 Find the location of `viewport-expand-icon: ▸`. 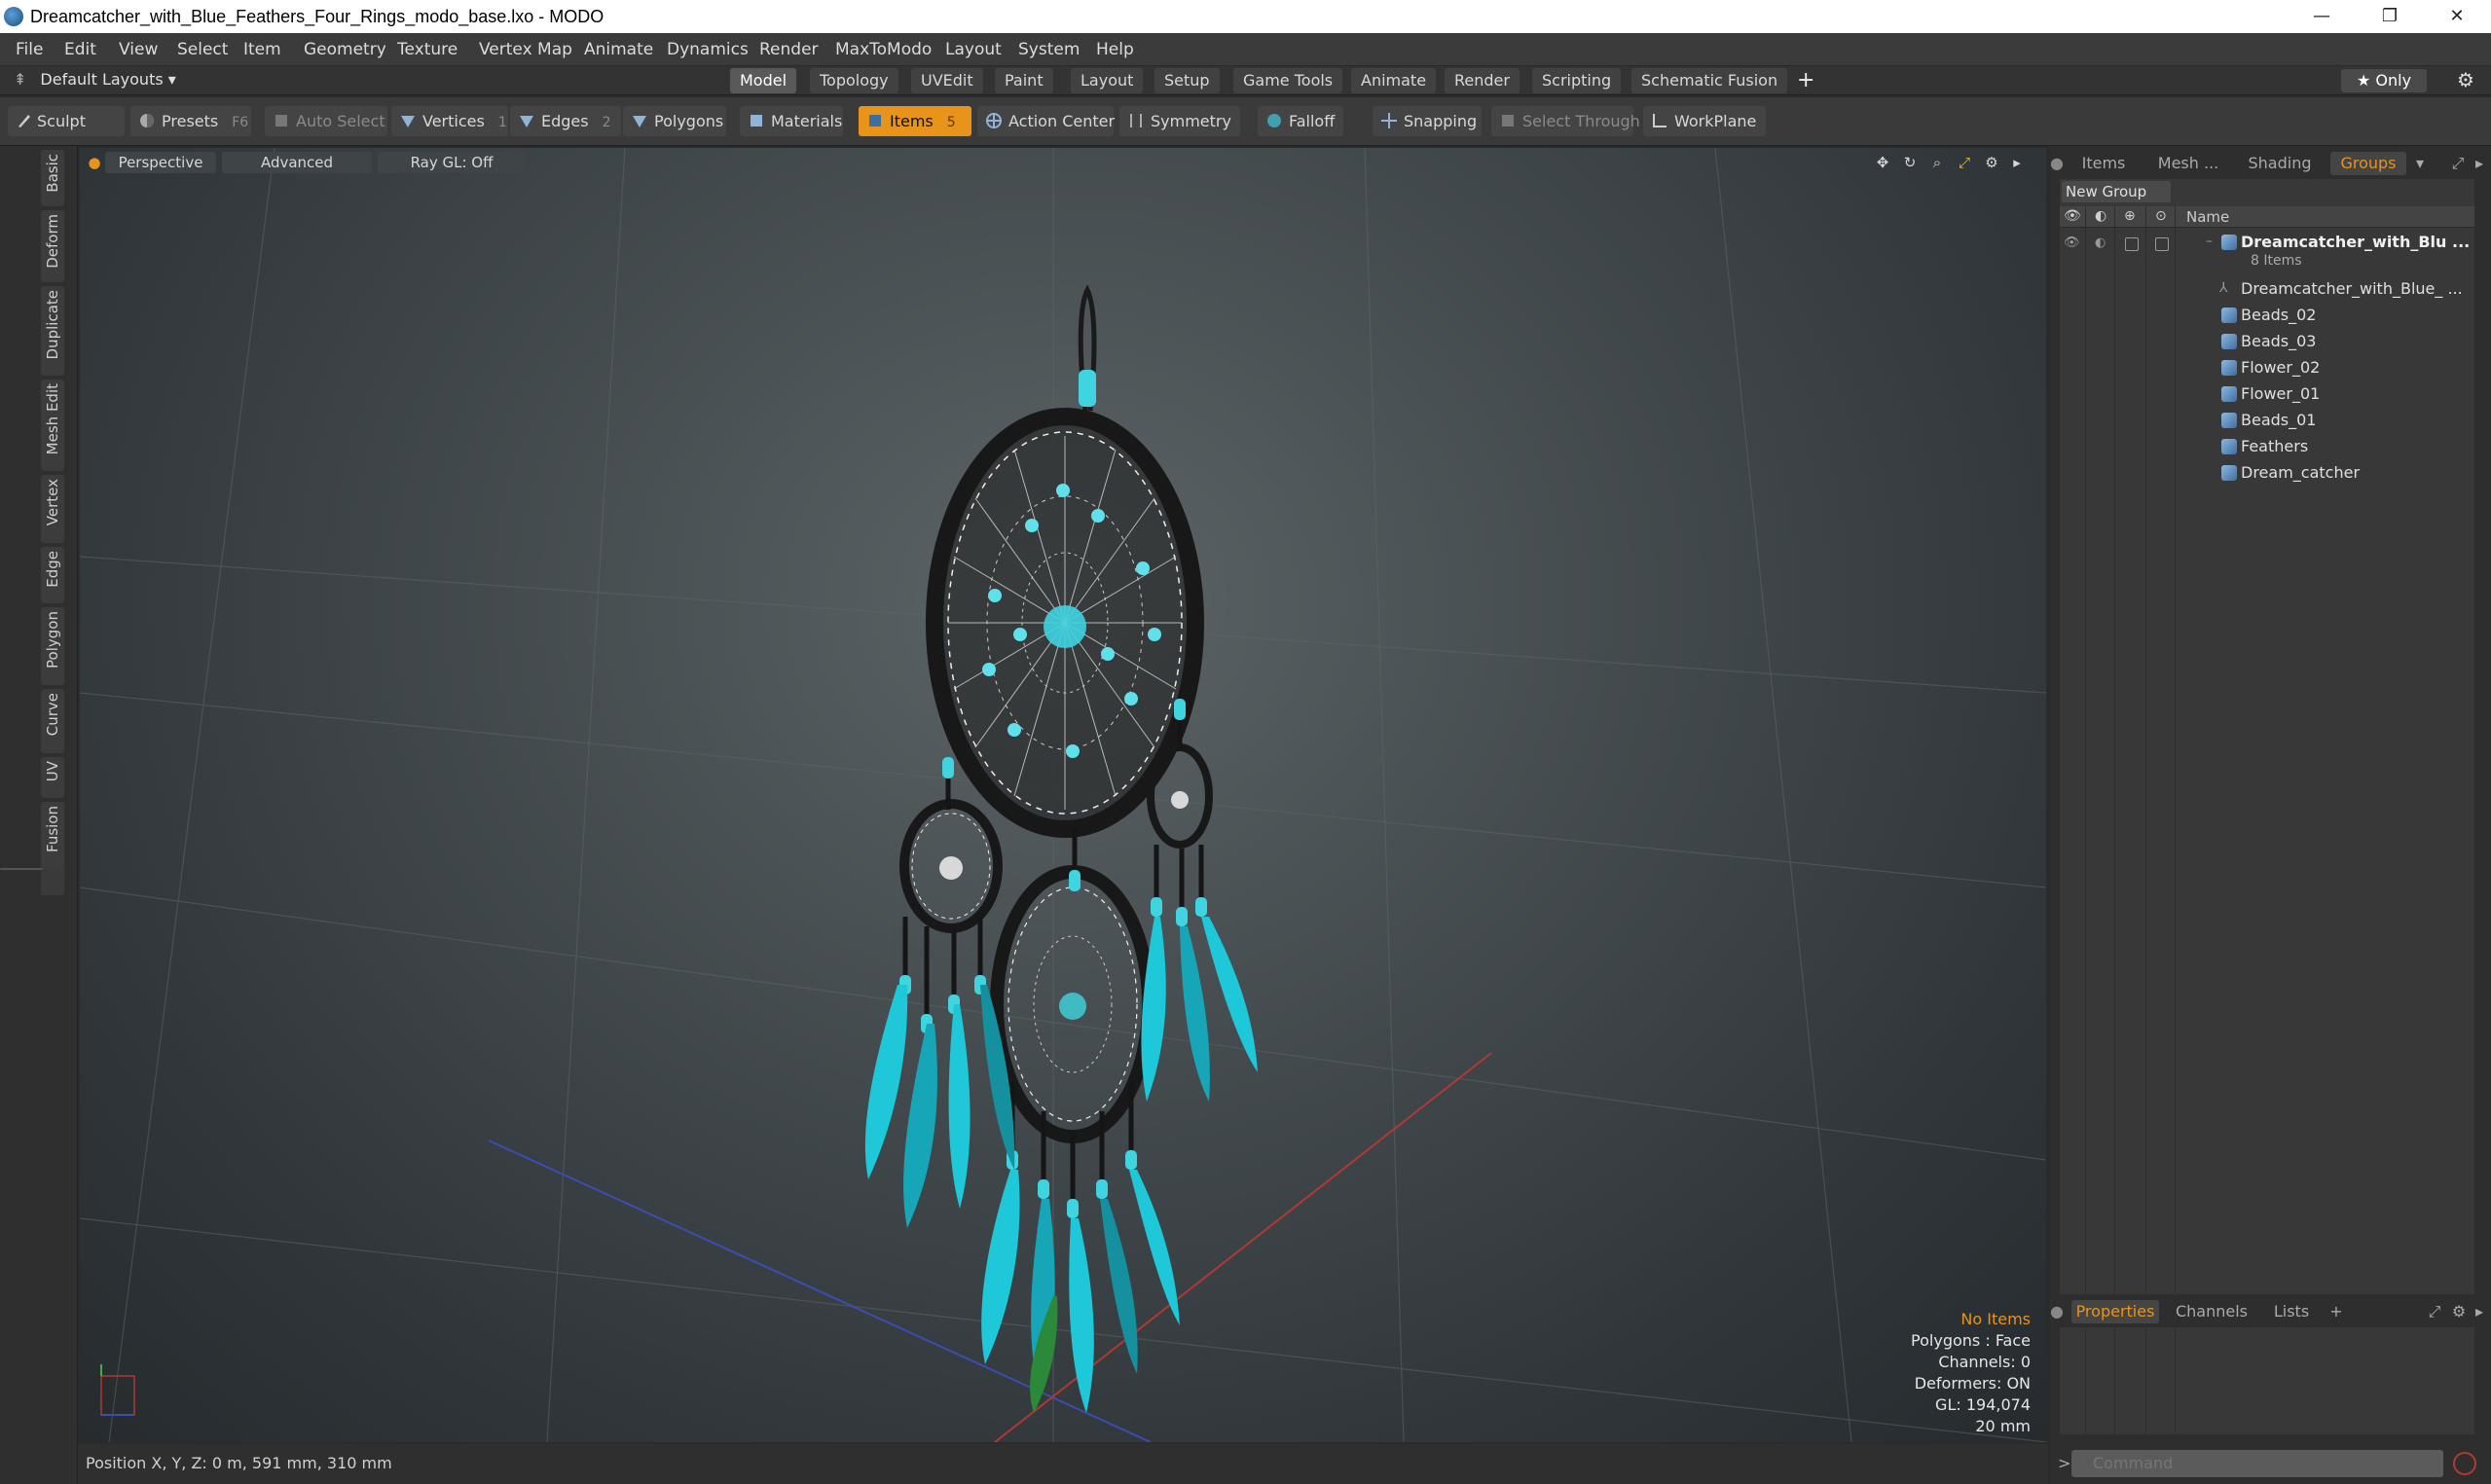

viewport-expand-icon: ▸ is located at coordinates (2017, 163).